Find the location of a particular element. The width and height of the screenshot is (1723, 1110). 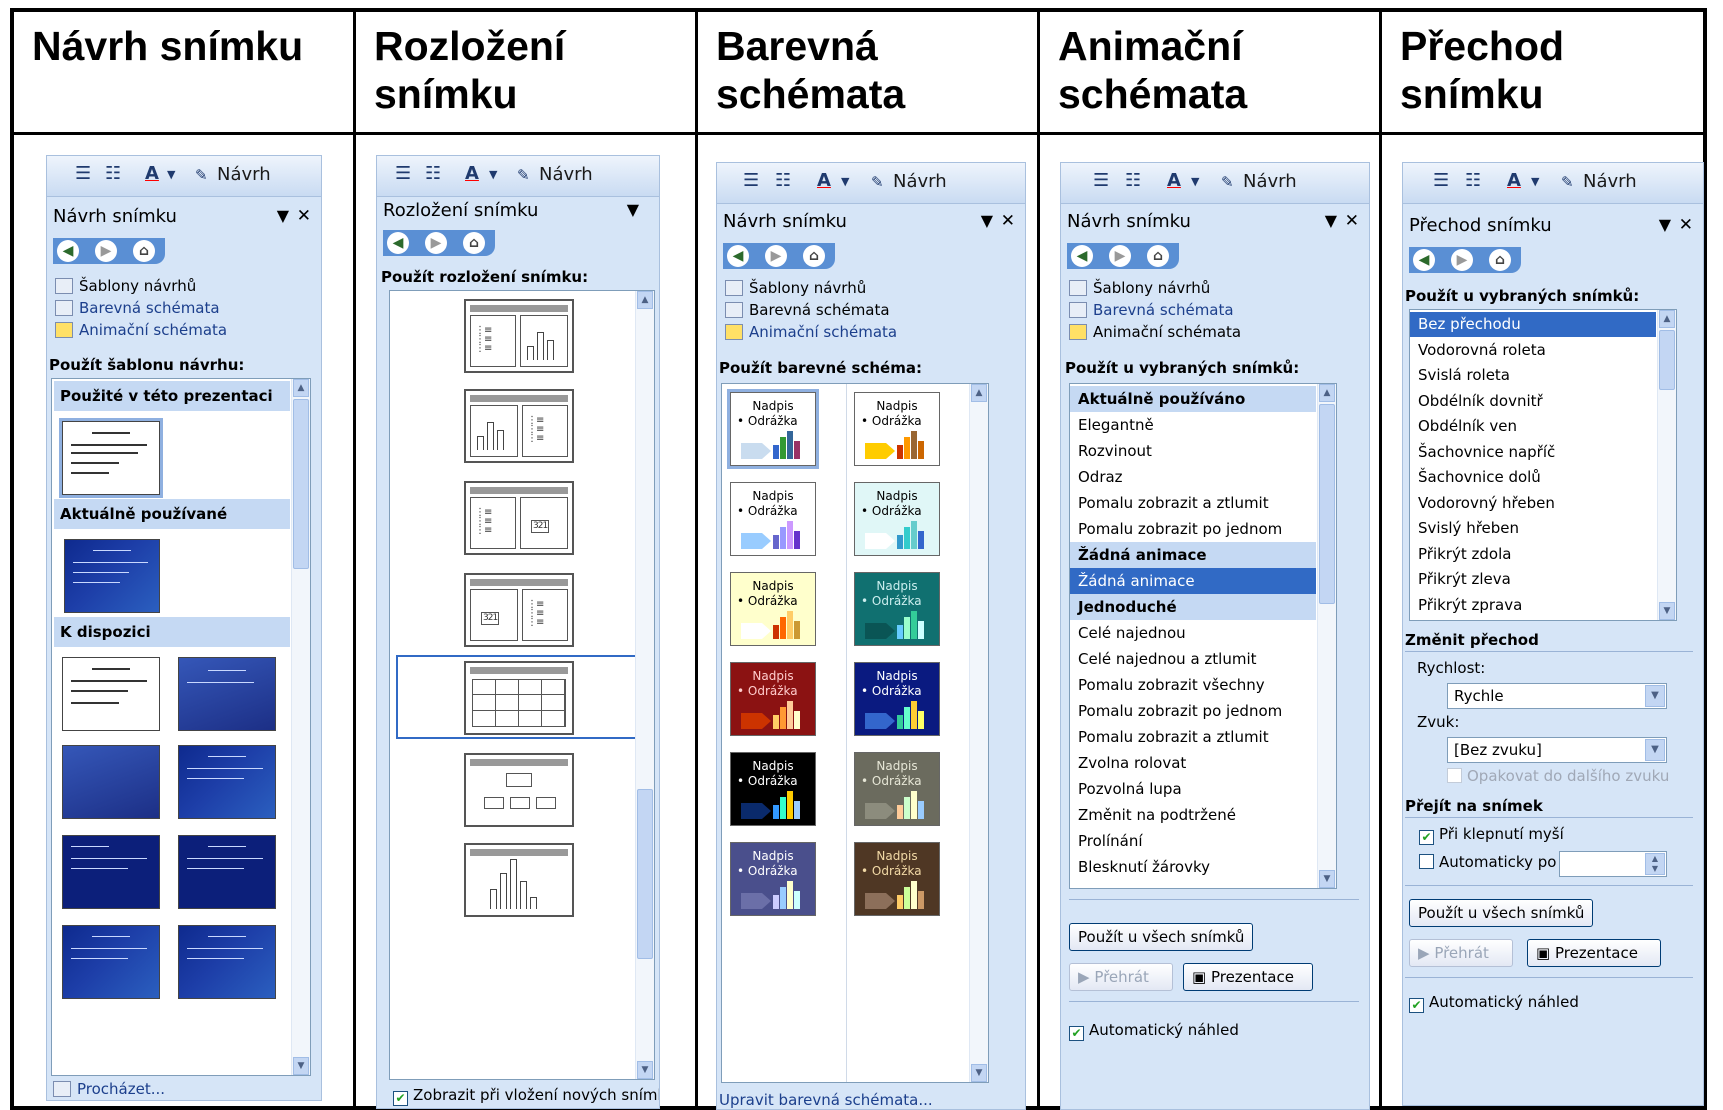

list-item: Přikrýt zleva is located at coordinates (1533, 579).